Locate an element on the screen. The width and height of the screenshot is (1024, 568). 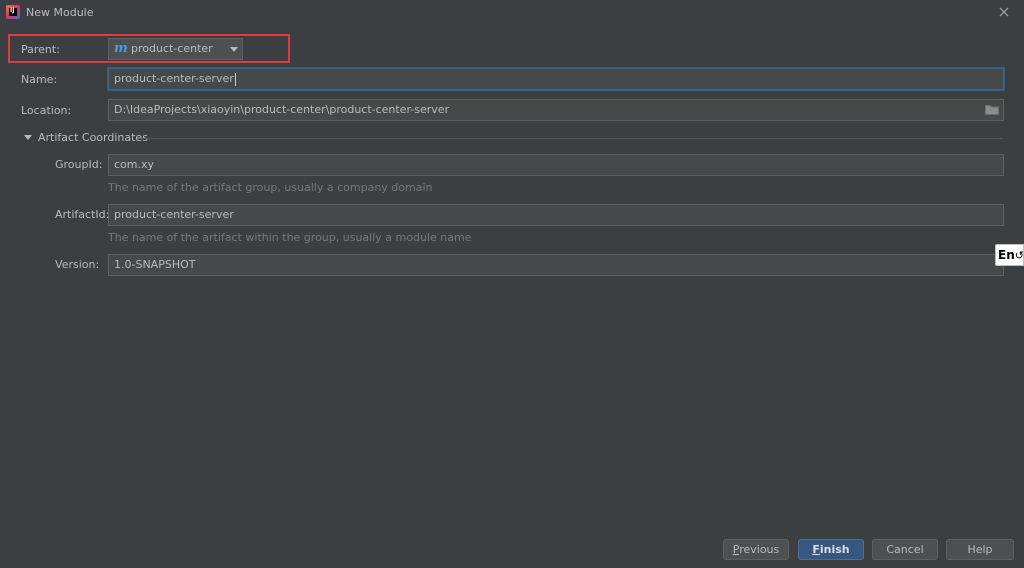
version-input-value: 1.0-SNAPSHOT is located at coordinates (155, 264).